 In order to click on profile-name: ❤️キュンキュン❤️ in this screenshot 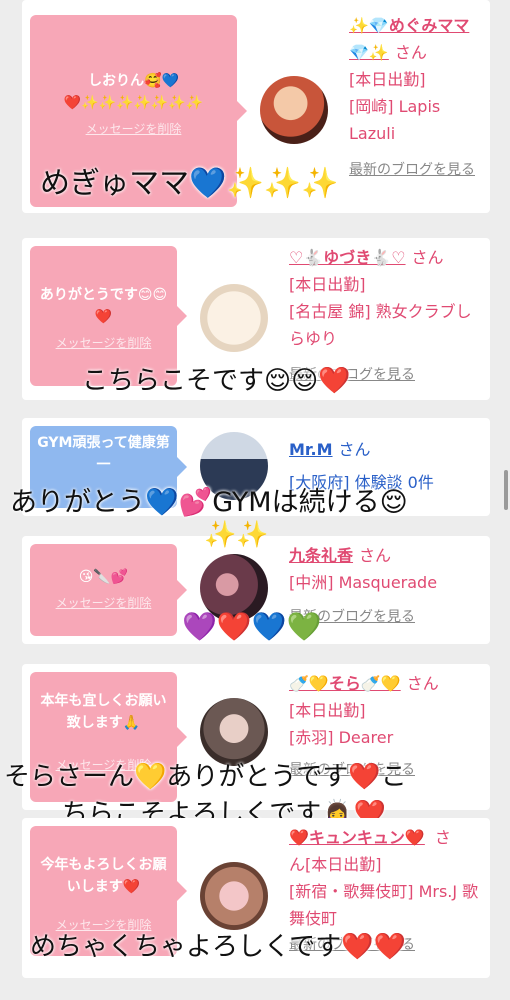, I will do `click(357, 837)`.